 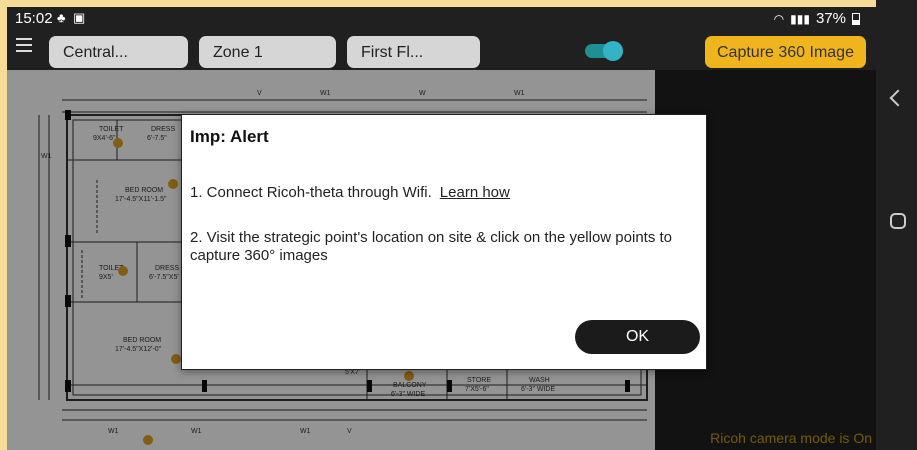 I want to click on back-icon, so click(x=898, y=98).